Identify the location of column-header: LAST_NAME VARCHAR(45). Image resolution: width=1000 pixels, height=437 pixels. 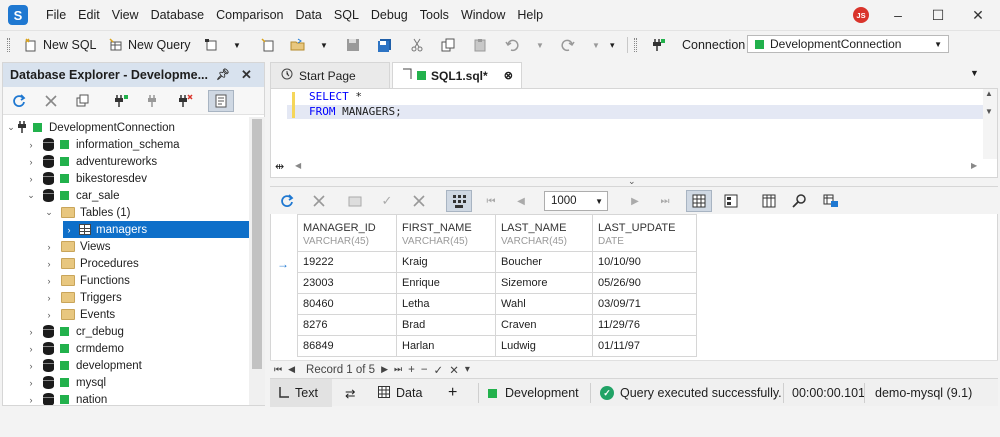
(544, 233).